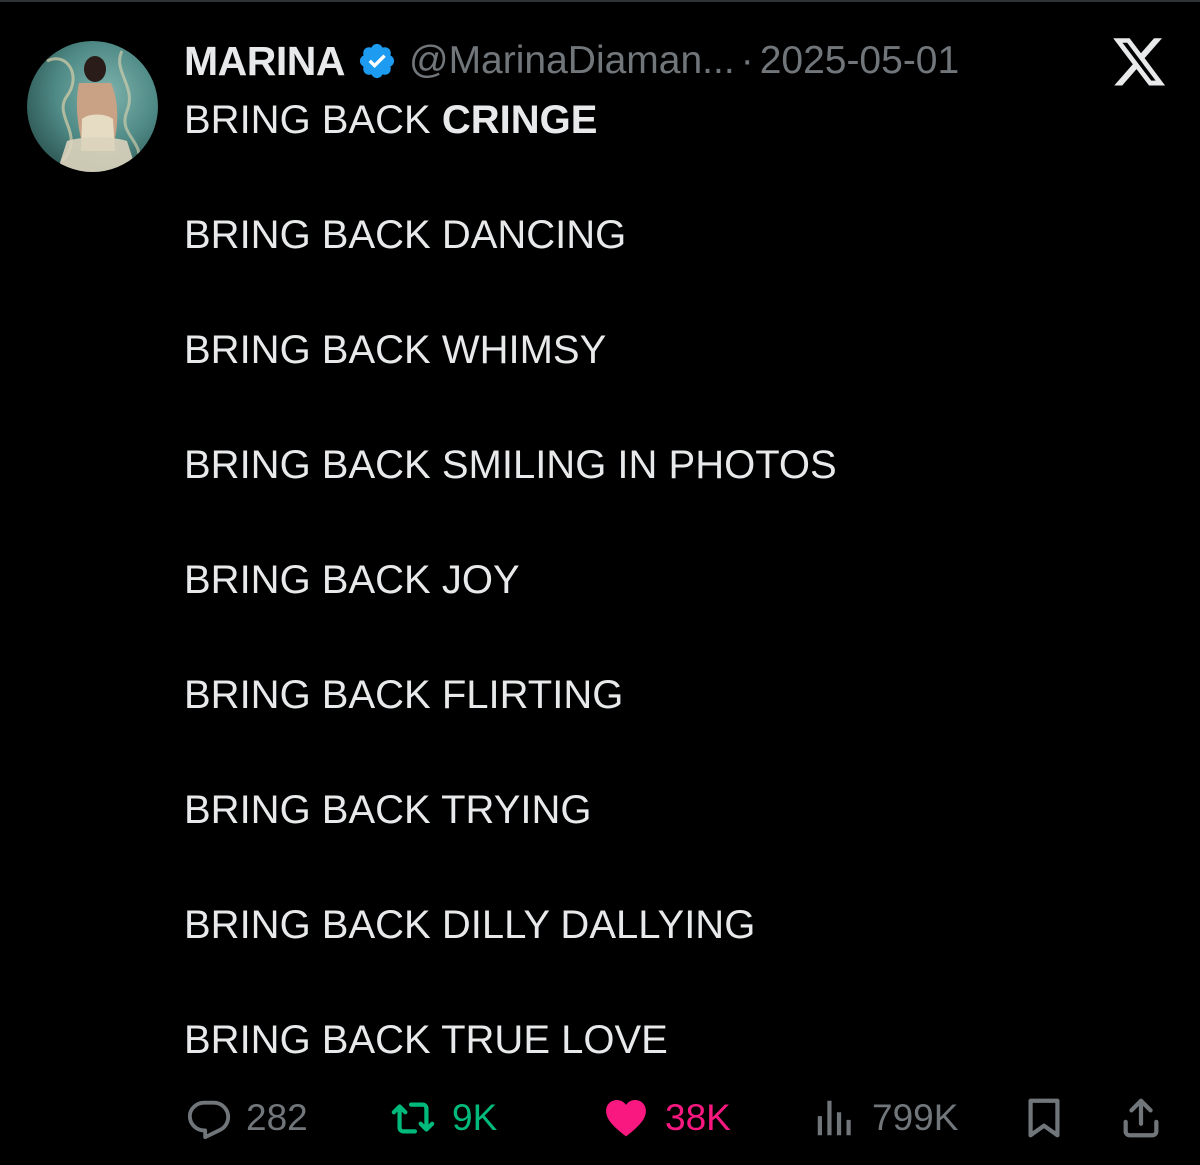 Image resolution: width=1200 pixels, height=1165 pixels. What do you see at coordinates (277, 1117) in the screenshot?
I see `reply-count: 282` at bounding box center [277, 1117].